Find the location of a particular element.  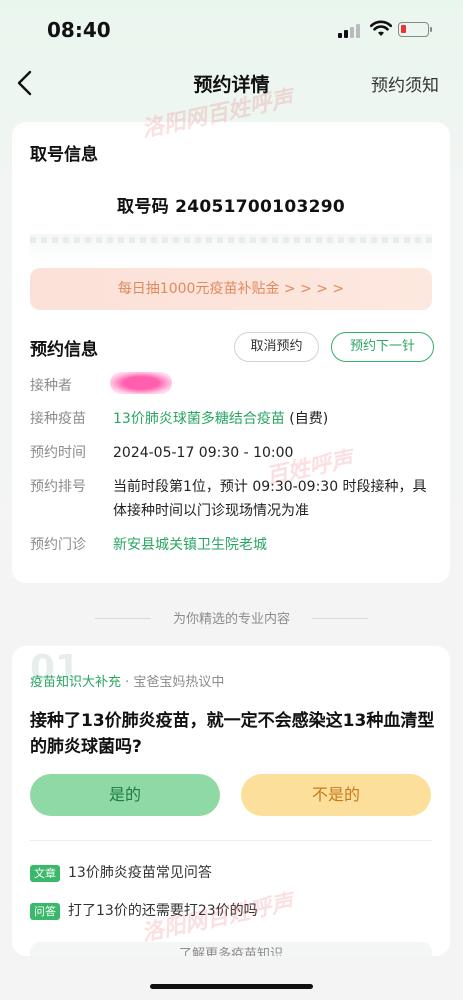

card-separator is located at coordinates (231, 840).